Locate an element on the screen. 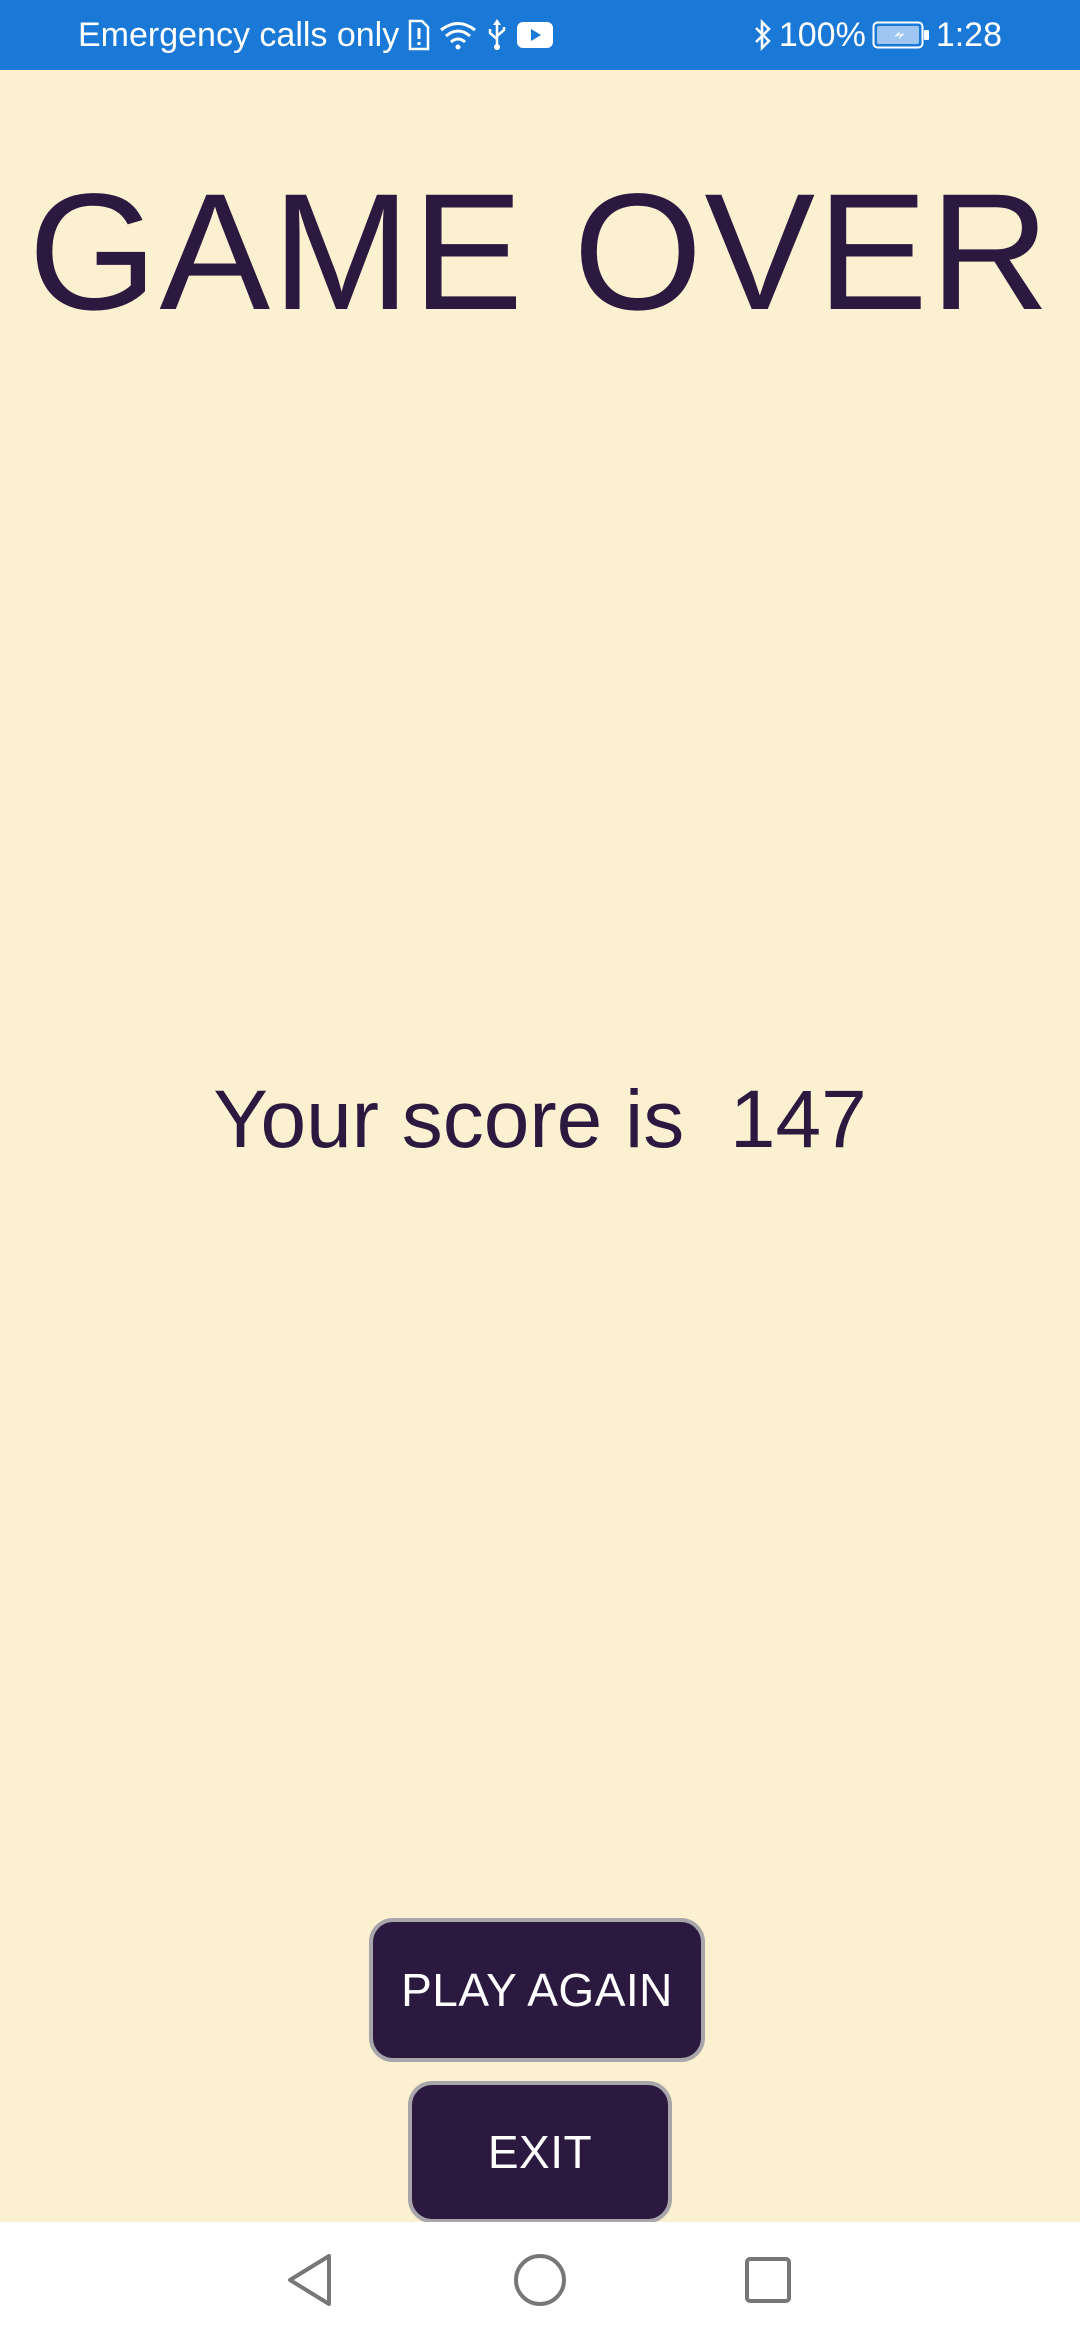 This screenshot has width=1080, height=2340. home-button is located at coordinates (540, 2282).